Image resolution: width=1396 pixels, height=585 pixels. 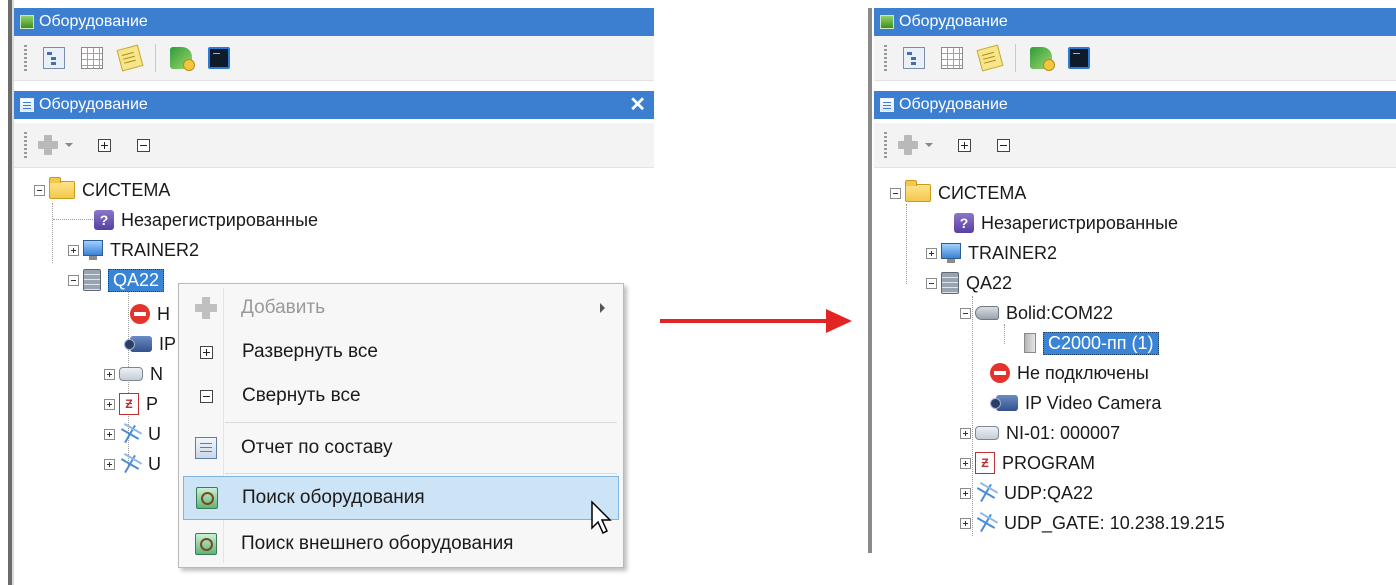 I want to click on equipment-icon, so click(x=887, y=22).